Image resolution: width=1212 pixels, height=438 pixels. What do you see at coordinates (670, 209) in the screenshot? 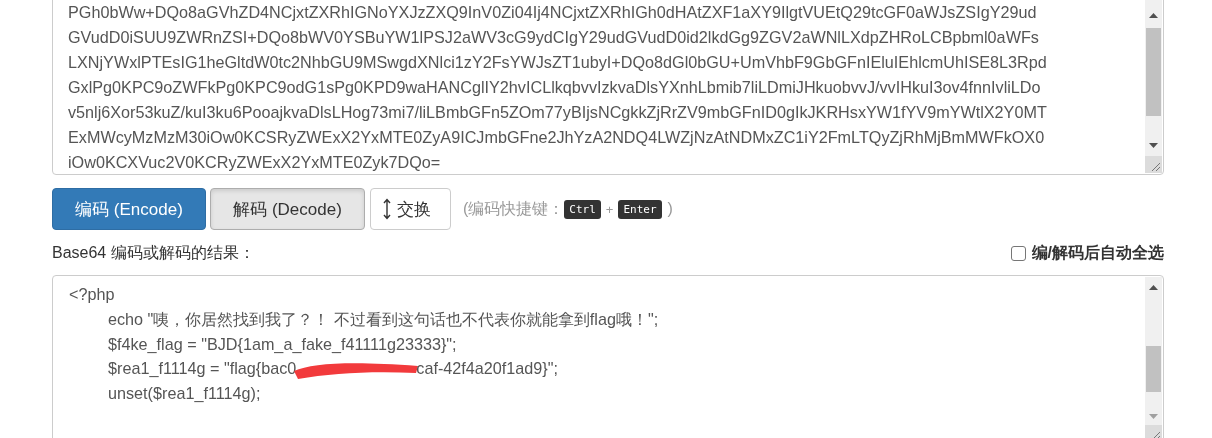
I see `closing-paren: )` at bounding box center [670, 209].